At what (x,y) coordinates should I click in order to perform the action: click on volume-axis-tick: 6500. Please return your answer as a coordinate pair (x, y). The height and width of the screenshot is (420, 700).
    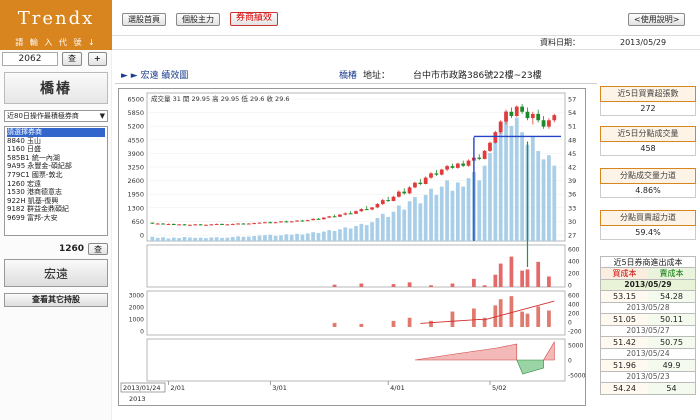
    Looking at the image, I should click on (135, 100).